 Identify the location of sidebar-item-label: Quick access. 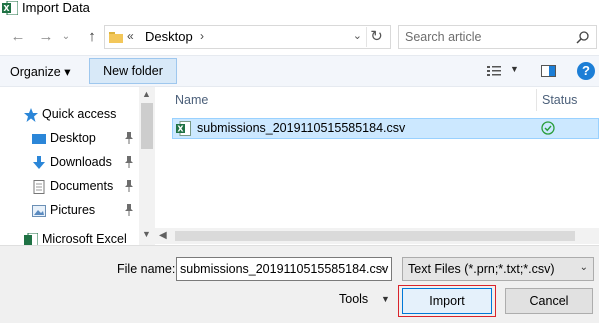
(79, 114).